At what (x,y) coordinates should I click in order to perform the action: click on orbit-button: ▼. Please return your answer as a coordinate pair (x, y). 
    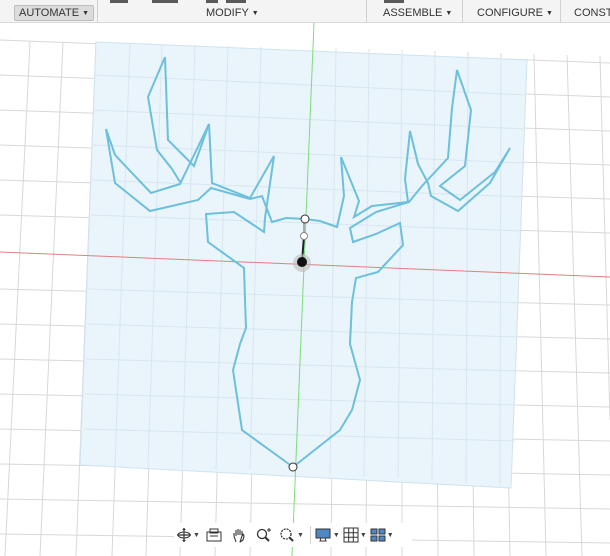
    Looking at the image, I should click on (188, 535).